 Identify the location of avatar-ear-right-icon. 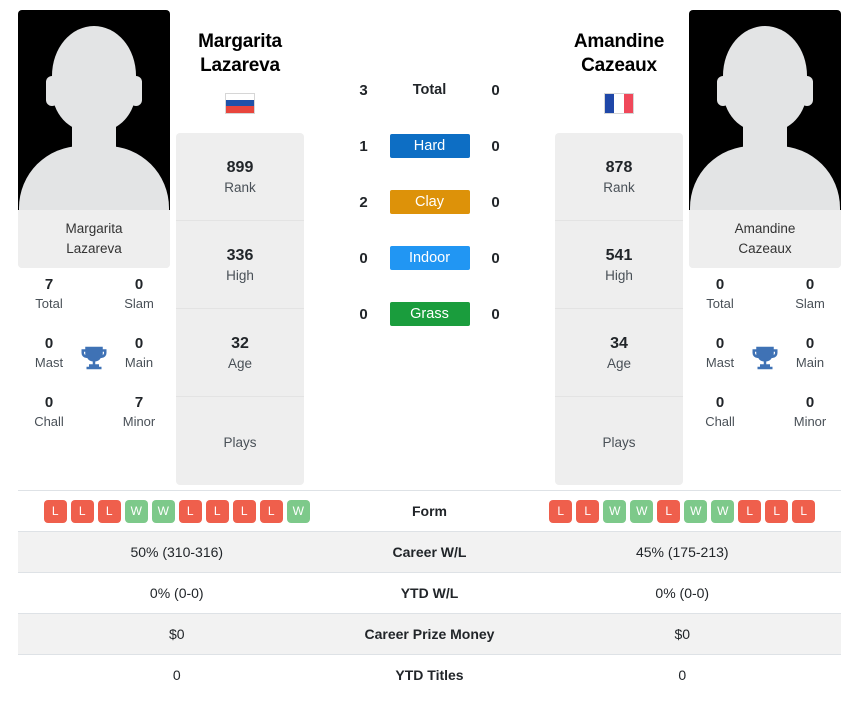
(136, 91).